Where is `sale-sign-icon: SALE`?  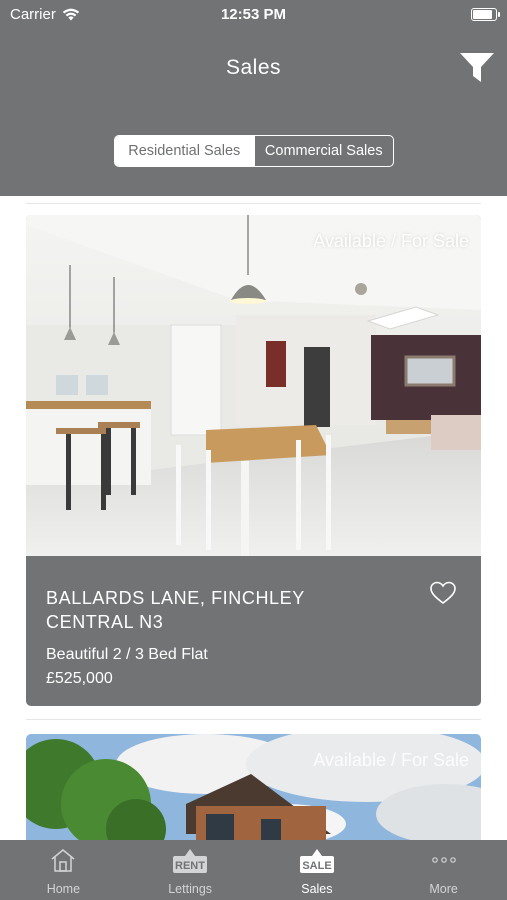
sale-sign-icon: SALE is located at coordinates (316, 861).